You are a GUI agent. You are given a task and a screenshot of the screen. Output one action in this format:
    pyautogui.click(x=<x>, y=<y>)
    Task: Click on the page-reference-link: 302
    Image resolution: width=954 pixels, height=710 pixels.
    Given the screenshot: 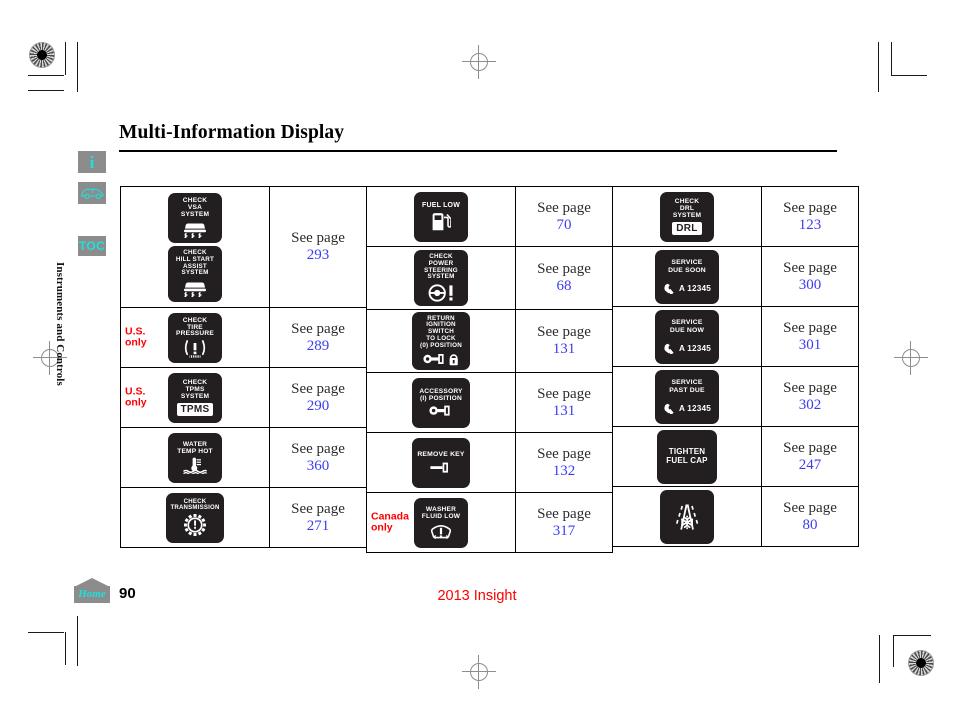 What is the action you would take?
    pyautogui.click(x=810, y=405)
    